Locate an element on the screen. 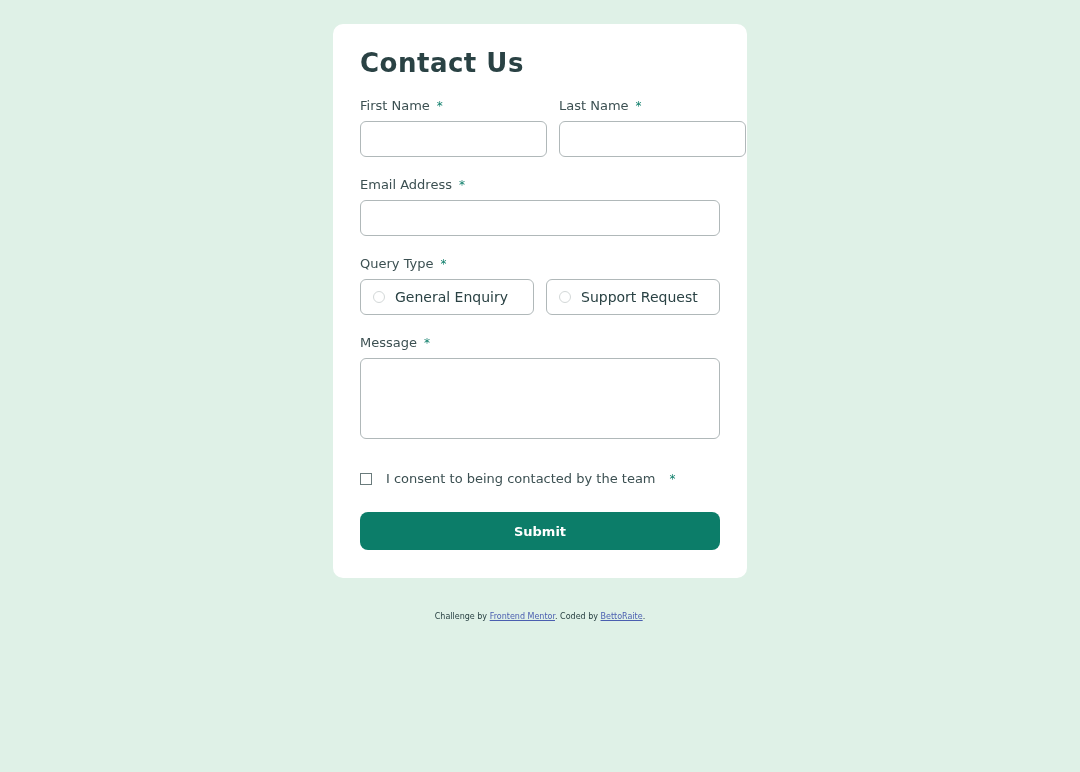 This screenshot has width=1080, height=772. radio-option: General Enquiry is located at coordinates (447, 297).